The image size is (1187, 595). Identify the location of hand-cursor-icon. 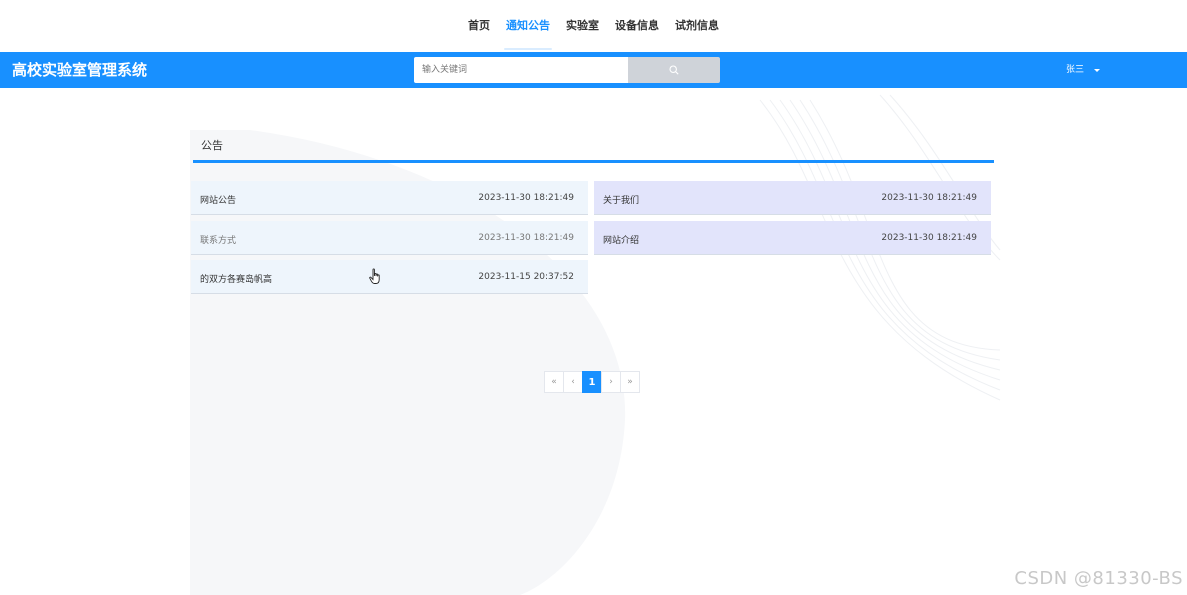
(374, 276).